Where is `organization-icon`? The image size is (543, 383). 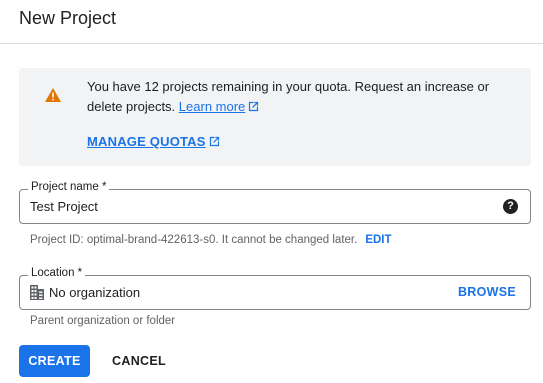 organization-icon is located at coordinates (37, 292).